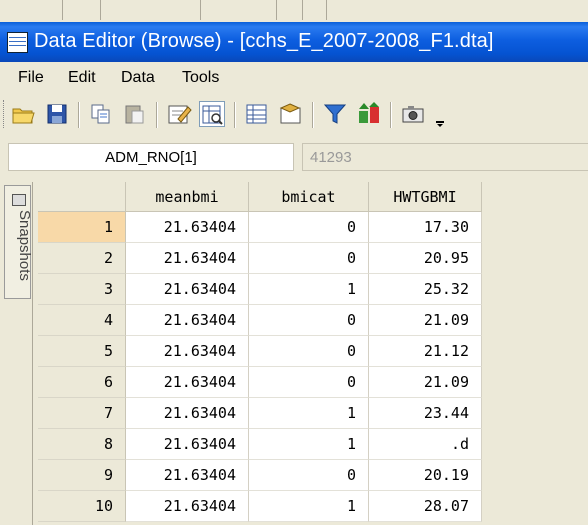 Image resolution: width=588 pixels, height=525 pixels. What do you see at coordinates (31, 78) in the screenshot?
I see `menu-file: File` at bounding box center [31, 78].